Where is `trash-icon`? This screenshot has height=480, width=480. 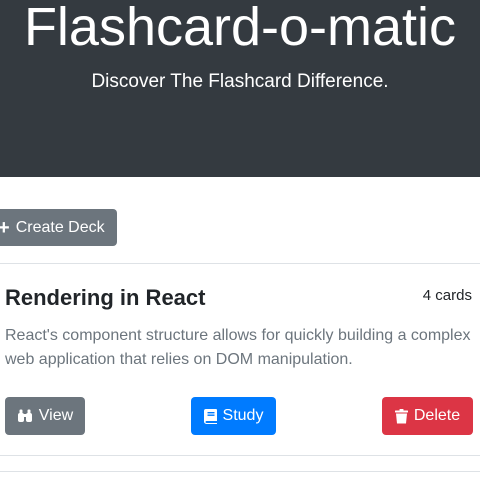
trash-icon is located at coordinates (401, 416).